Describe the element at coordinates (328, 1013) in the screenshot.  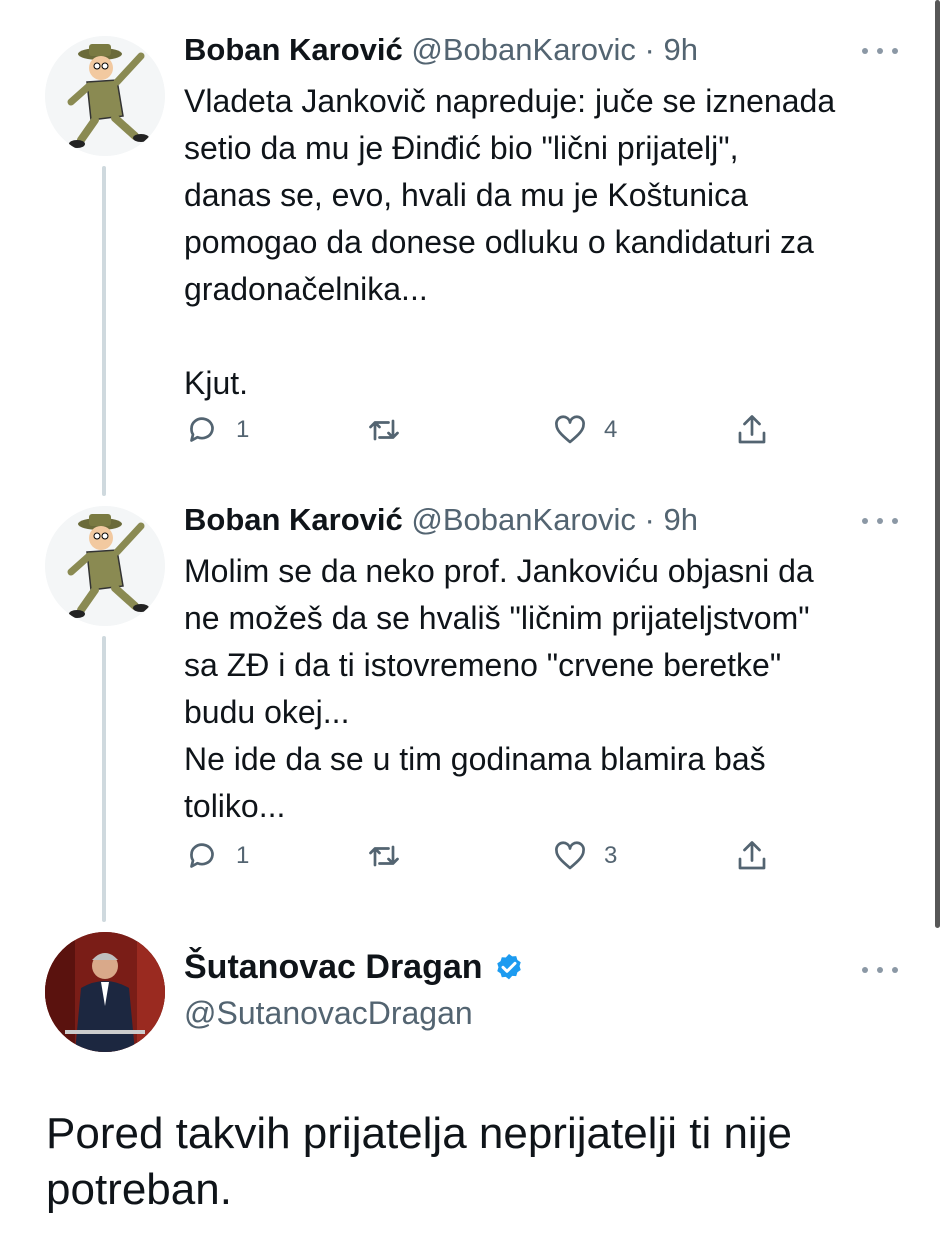
I see `author-handle: @SutanovacDragan` at that location.